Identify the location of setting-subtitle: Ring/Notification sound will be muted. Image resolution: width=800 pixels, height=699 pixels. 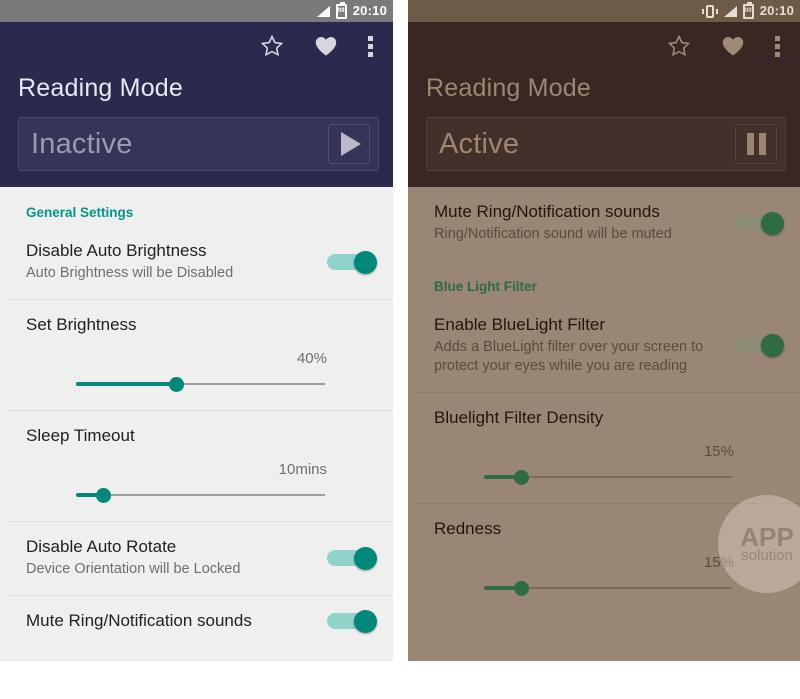
(553, 234).